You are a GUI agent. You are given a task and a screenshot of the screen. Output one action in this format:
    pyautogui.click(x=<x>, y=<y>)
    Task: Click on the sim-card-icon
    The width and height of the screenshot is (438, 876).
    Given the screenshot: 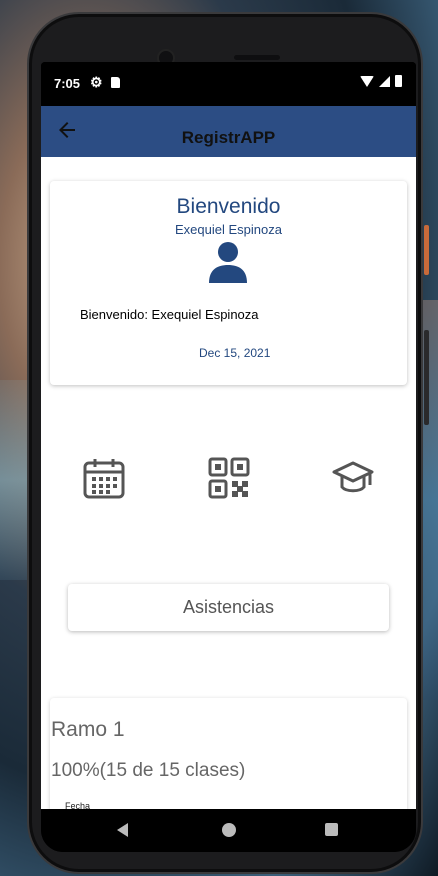 What is the action you would take?
    pyautogui.click(x=115, y=82)
    